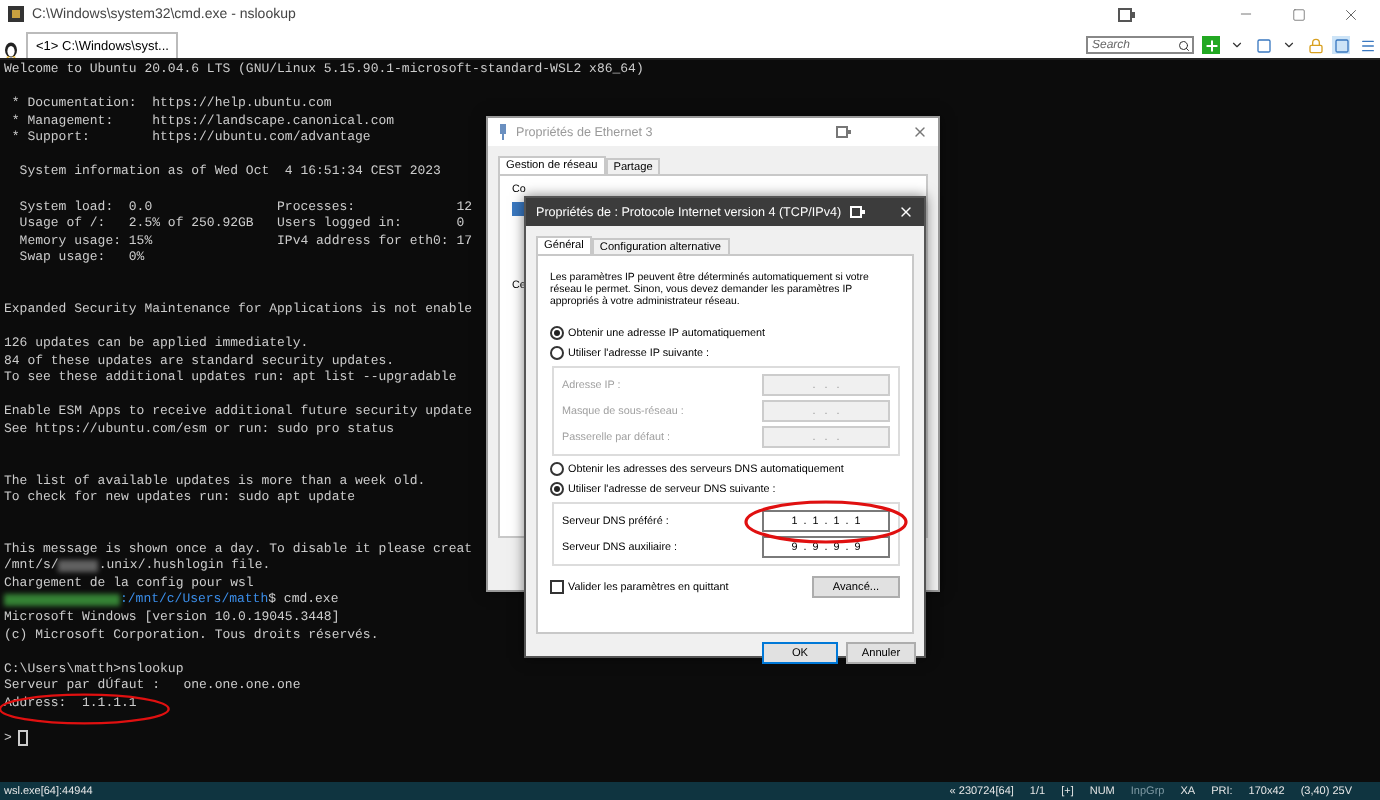 This screenshot has width=1380, height=800. I want to click on maximize-icon, so click(1298, 14).